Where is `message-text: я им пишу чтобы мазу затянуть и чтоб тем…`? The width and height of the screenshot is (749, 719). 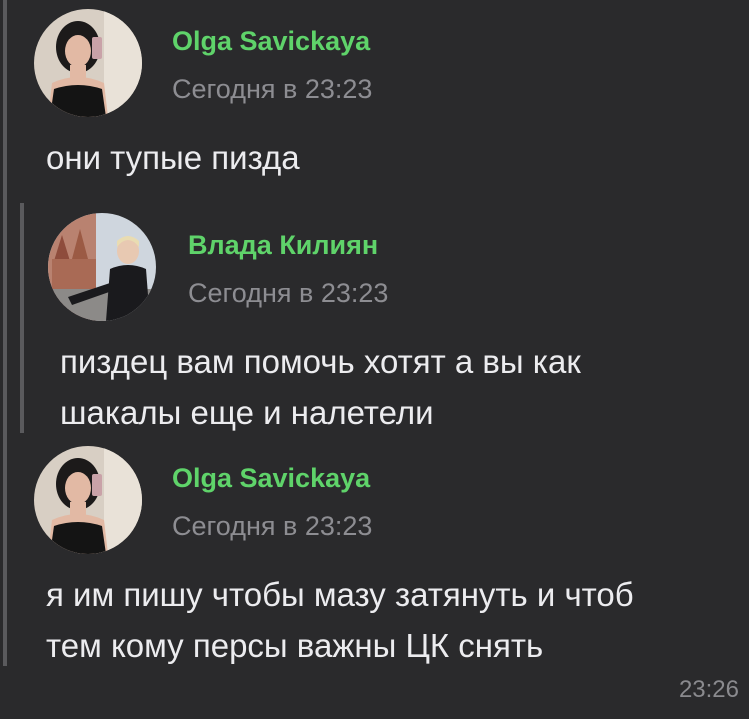 message-text: я им пишу чтобы мазу затянуть и чтоб тем… is located at coordinates (340, 620).